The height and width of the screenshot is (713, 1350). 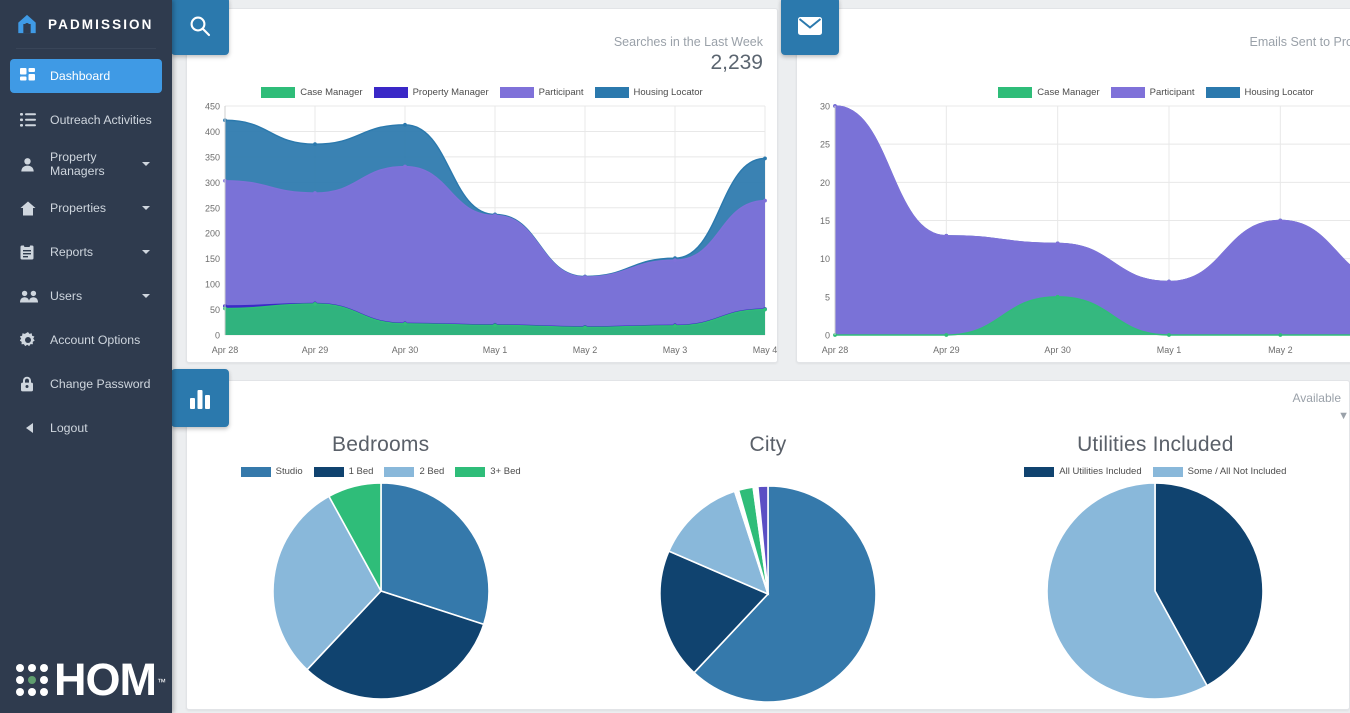 What do you see at coordinates (736, 62) in the screenshot?
I see `searches-card-value: 2,239` at bounding box center [736, 62].